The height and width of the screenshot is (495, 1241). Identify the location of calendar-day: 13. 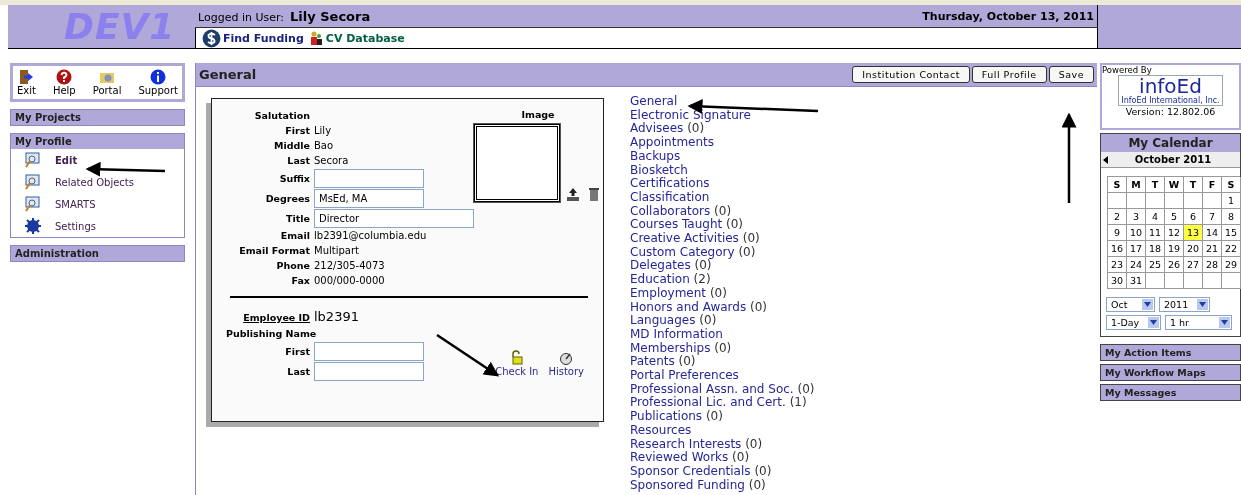
(1193, 233).